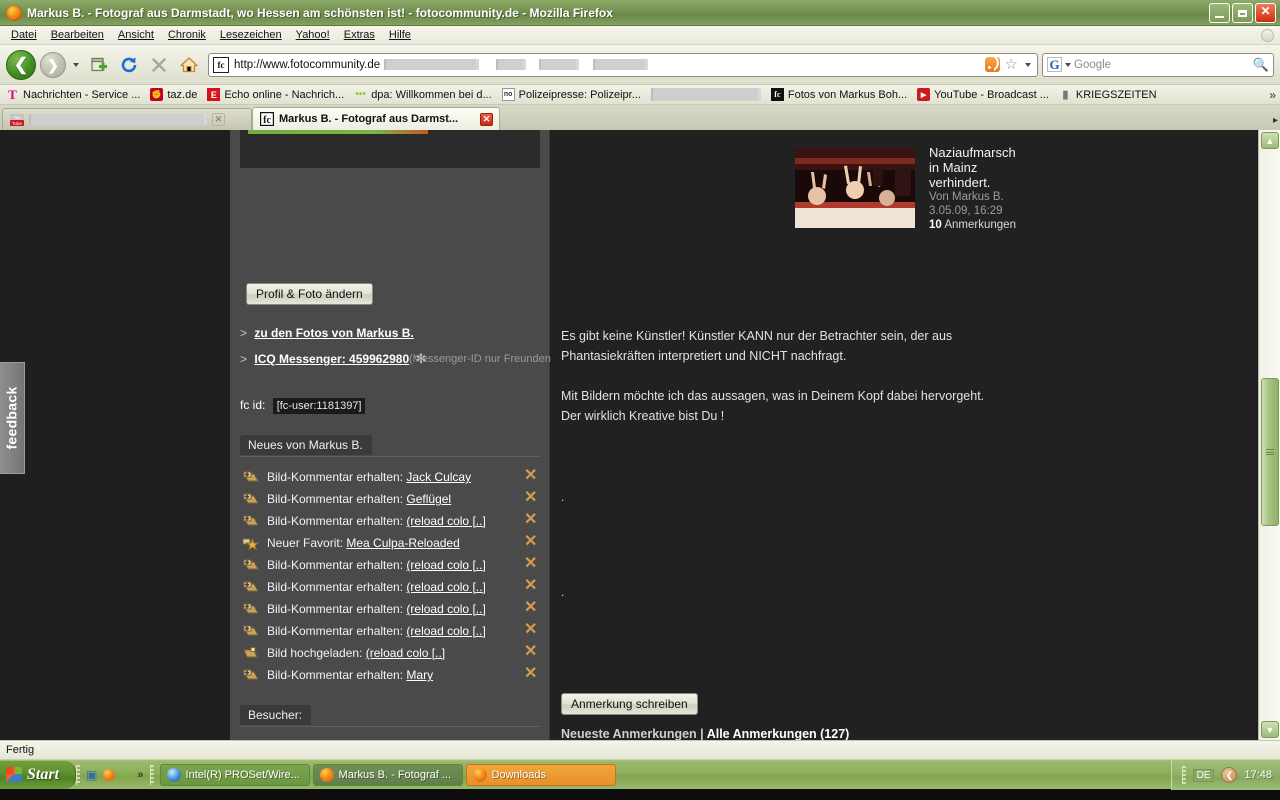 Image resolution: width=1280 pixels, height=800 pixels. I want to click on news-link-3: Mea Culpa-Reloaded, so click(402, 543).